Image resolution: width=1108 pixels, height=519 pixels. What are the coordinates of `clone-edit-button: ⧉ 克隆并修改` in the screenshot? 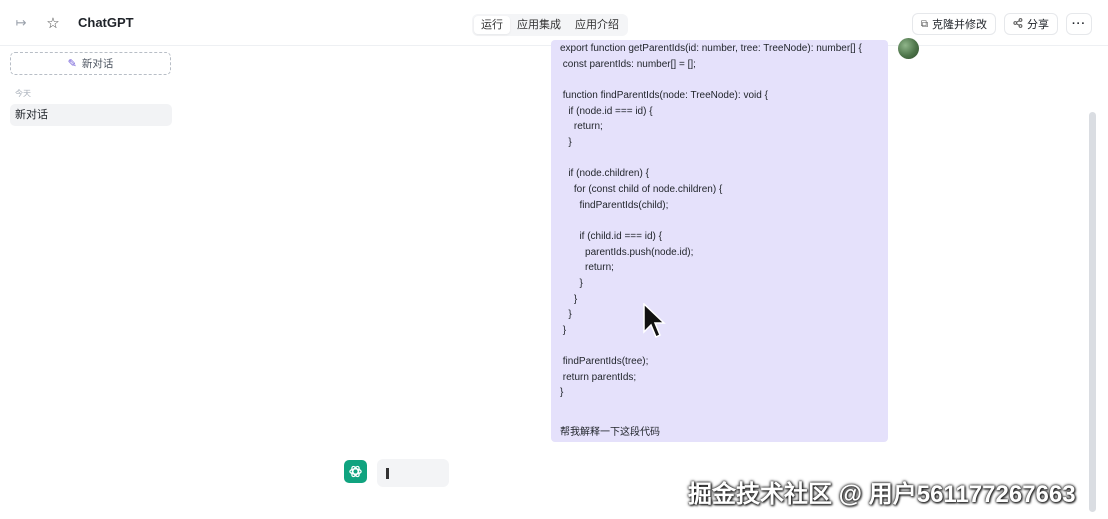 It's located at (953, 24).